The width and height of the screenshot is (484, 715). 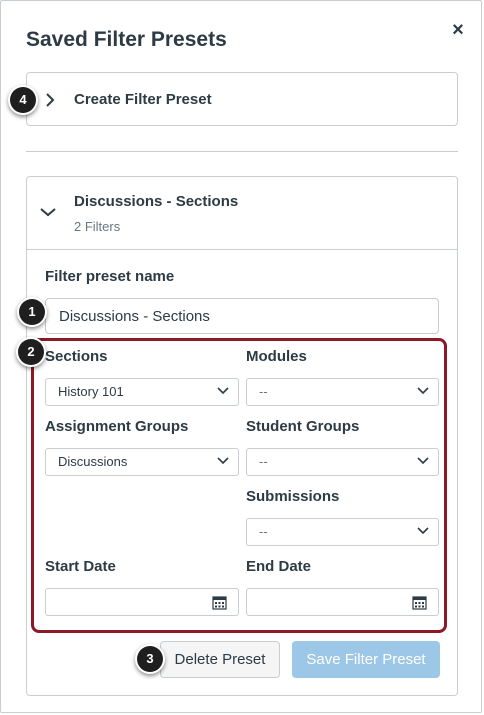 I want to click on end-date-input, so click(x=342, y=602).